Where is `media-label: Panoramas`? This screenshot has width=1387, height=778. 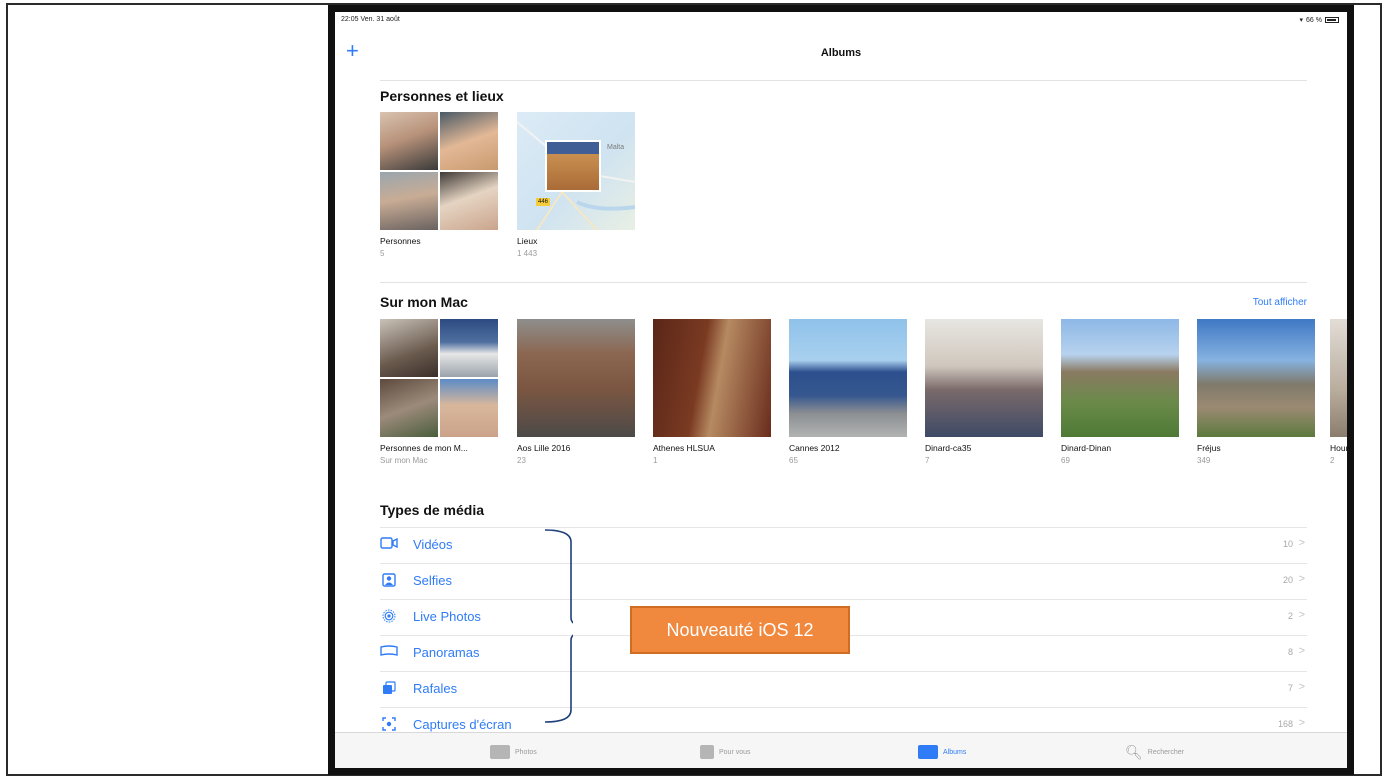
media-label: Panoramas is located at coordinates (446, 652).